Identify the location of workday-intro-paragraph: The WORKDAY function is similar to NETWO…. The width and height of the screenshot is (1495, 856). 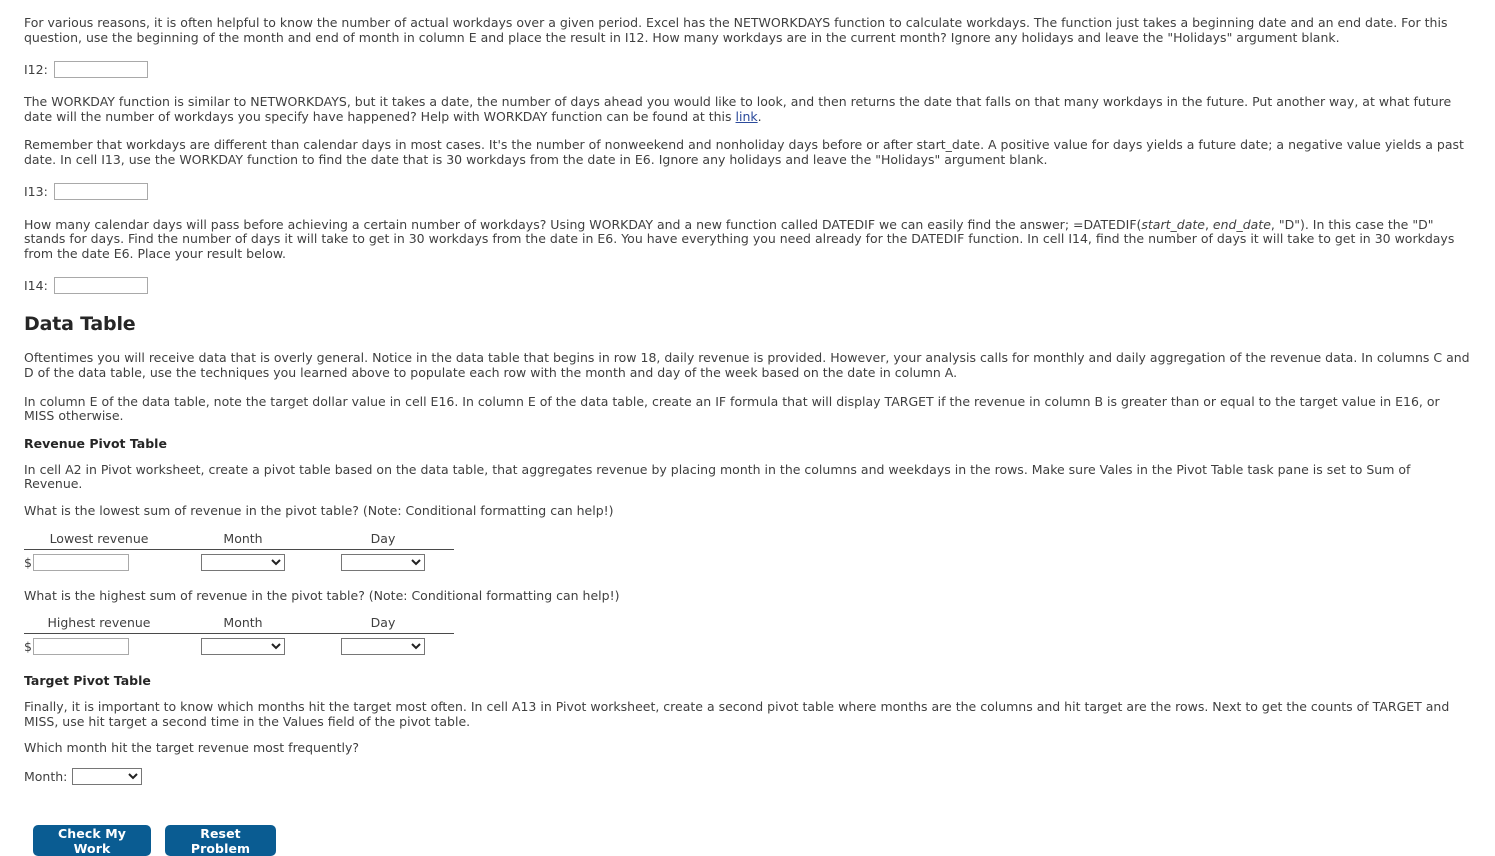
(747, 109).